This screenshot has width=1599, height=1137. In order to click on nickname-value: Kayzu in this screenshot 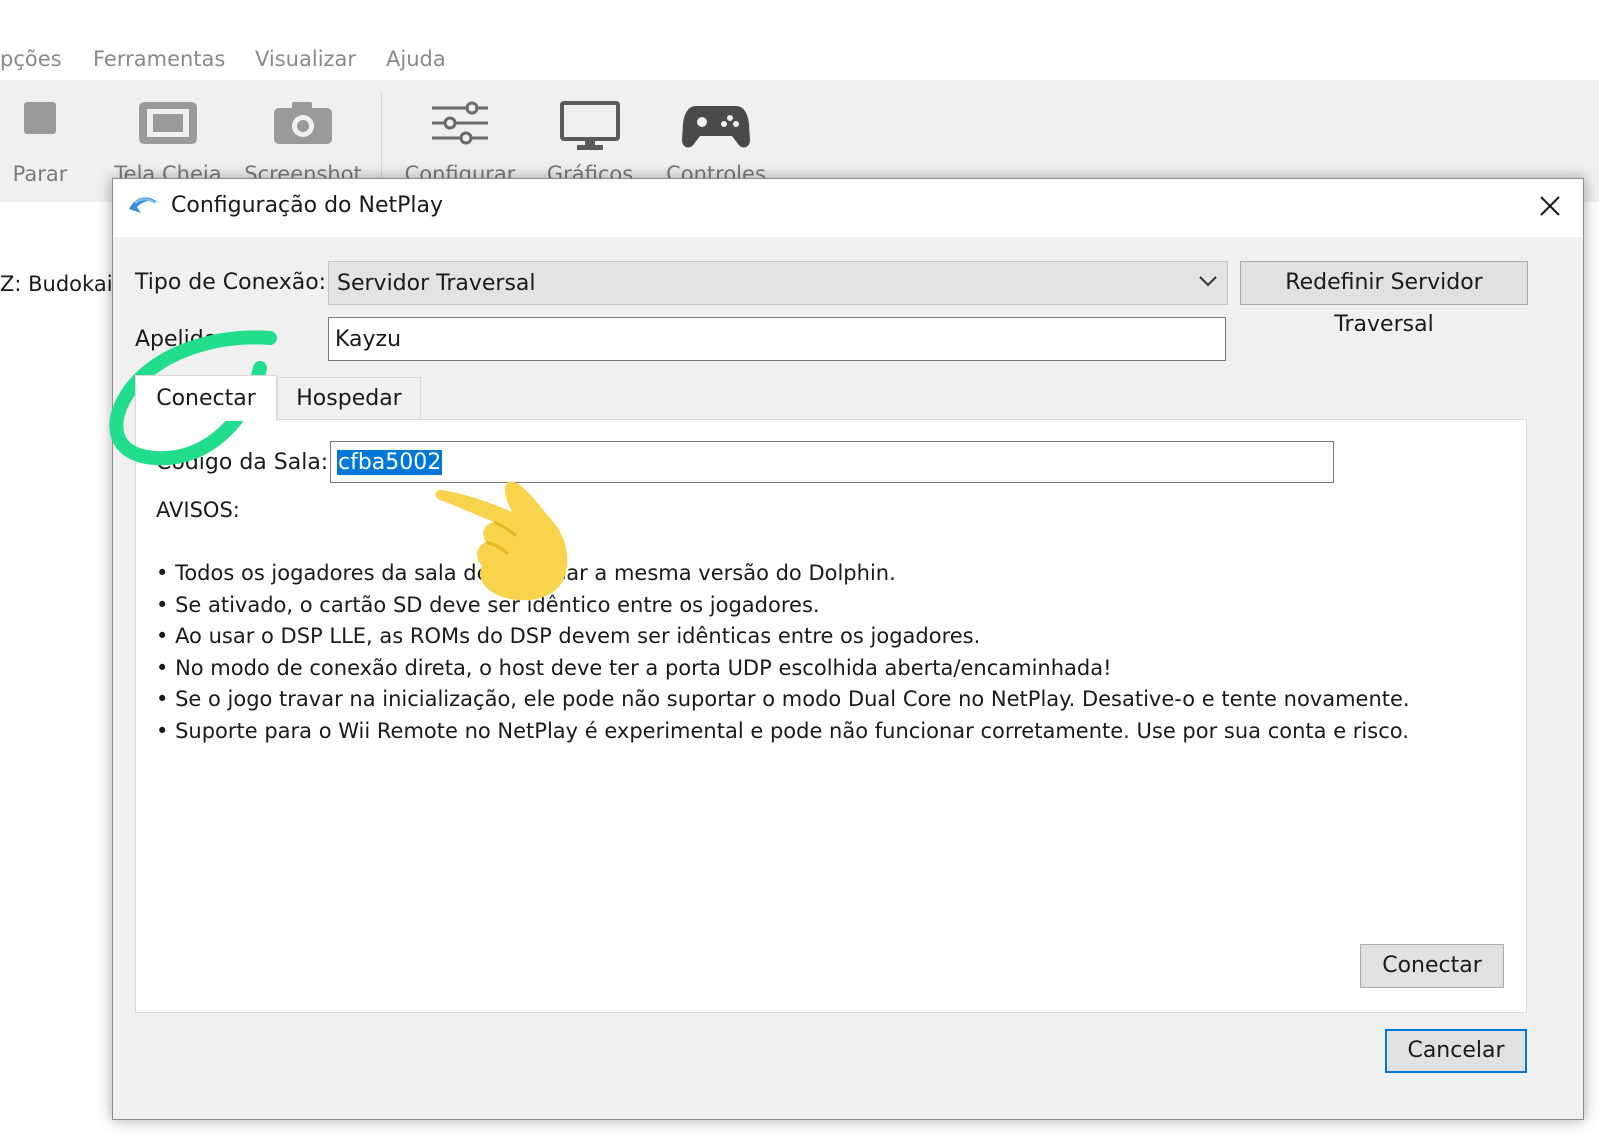, I will do `click(368, 339)`.